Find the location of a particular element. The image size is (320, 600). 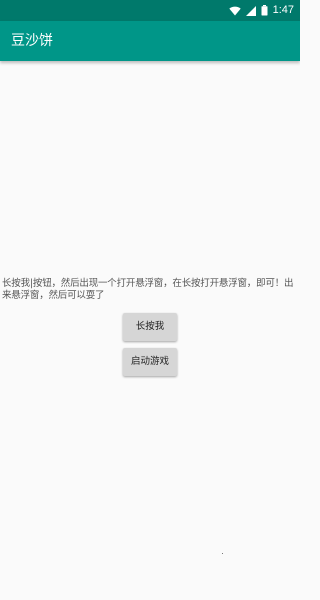

wifi-icon is located at coordinates (234, 11).